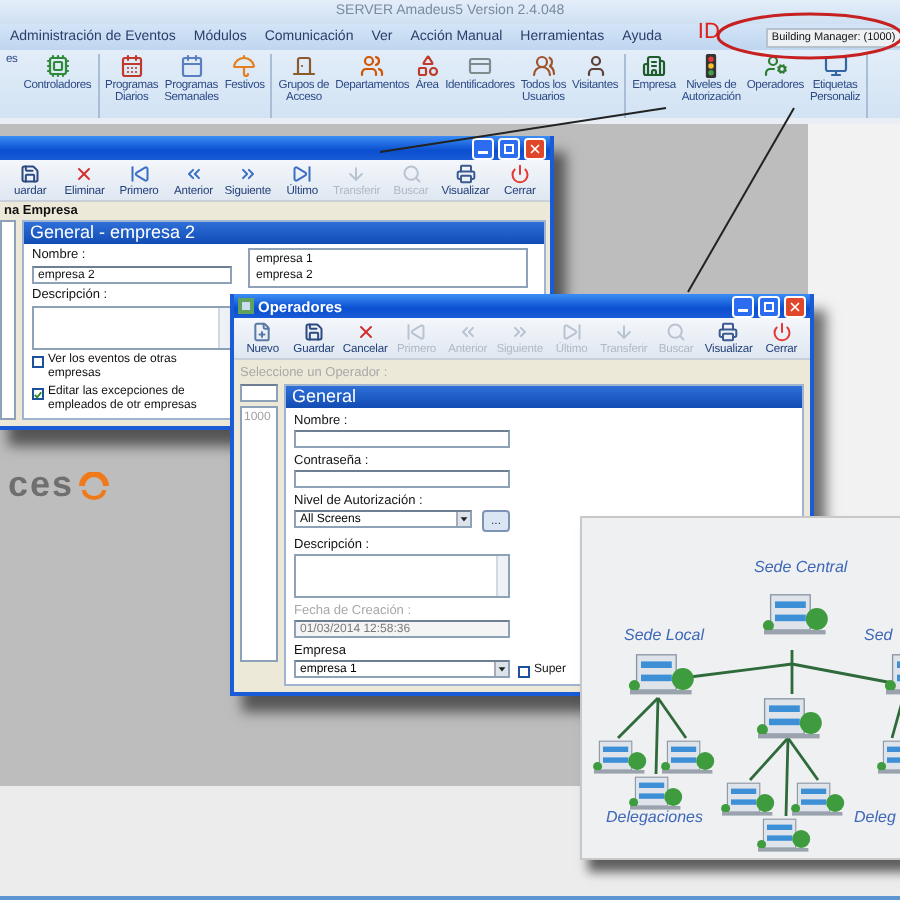  What do you see at coordinates (41, 485) in the screenshot?
I see `logo-text: ces` at bounding box center [41, 485].